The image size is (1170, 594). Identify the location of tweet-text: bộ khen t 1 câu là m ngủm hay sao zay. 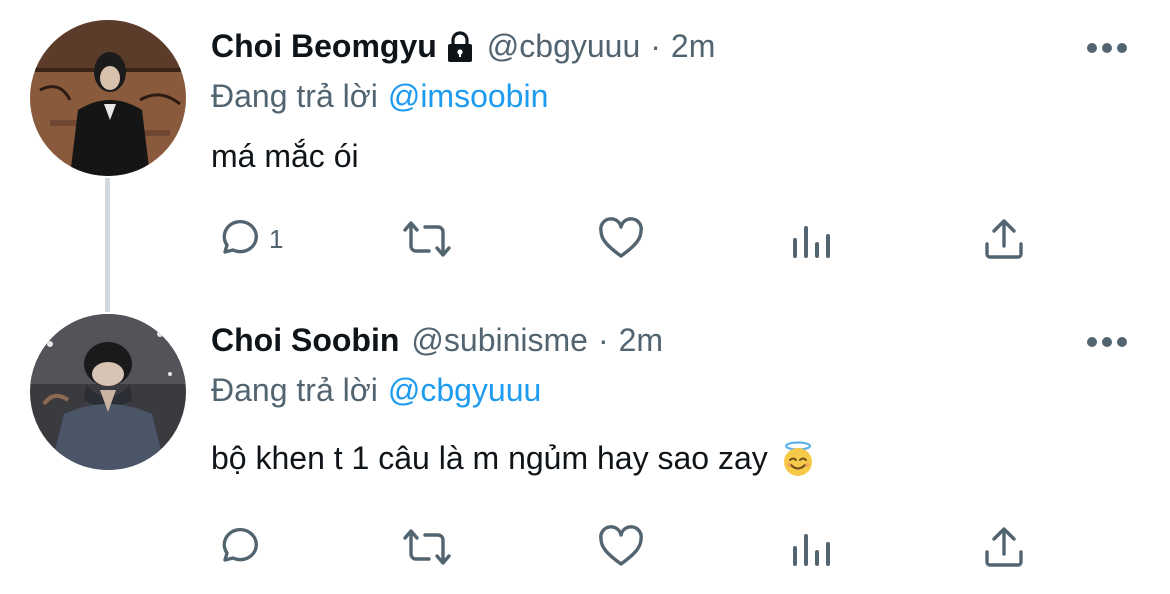
(513, 458).